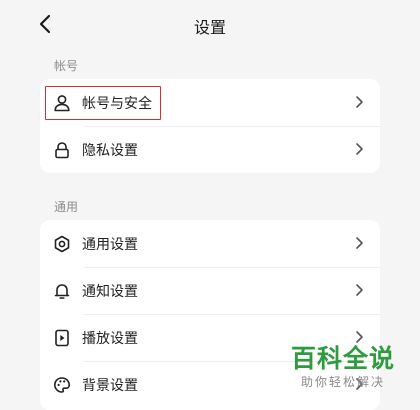 Image resolution: width=420 pixels, height=410 pixels. I want to click on lock-icon, so click(62, 150).